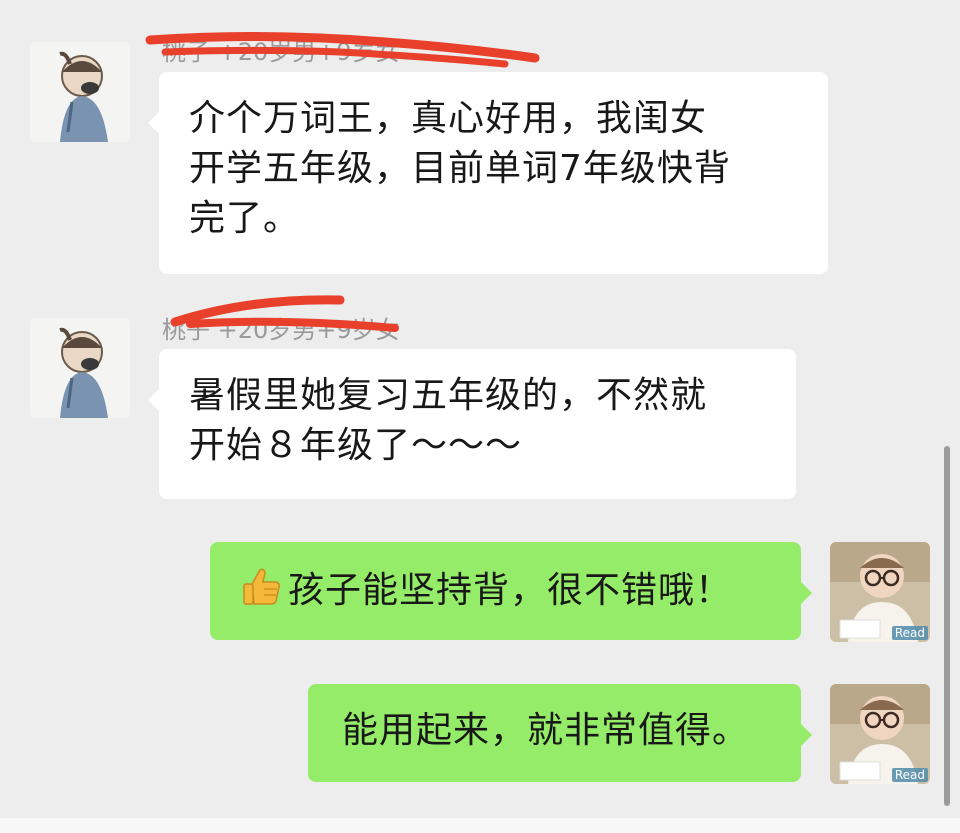 The width and height of the screenshot is (960, 833). What do you see at coordinates (546, 730) in the screenshot?
I see `message-text: 能用起来，就非常值得。` at bounding box center [546, 730].